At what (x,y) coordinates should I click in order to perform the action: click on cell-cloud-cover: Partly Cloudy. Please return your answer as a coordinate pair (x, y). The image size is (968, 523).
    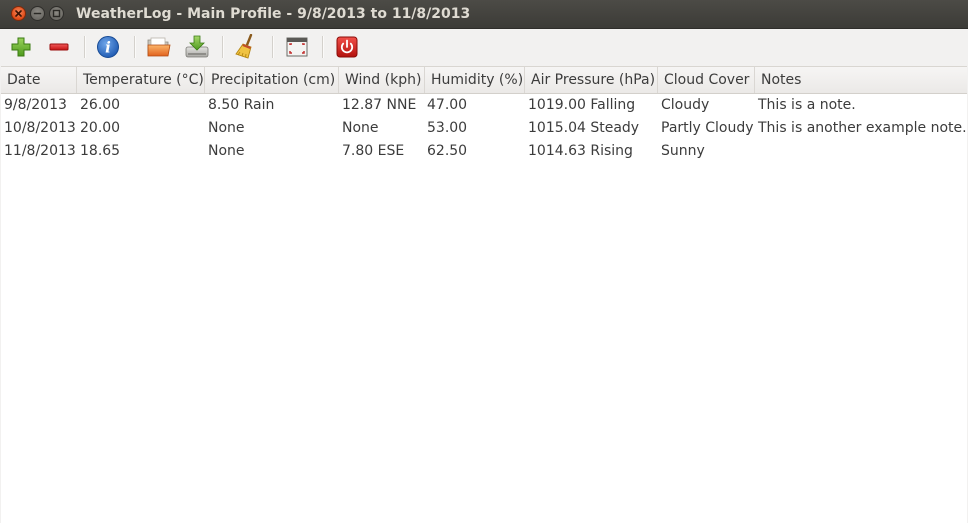
    Looking at the image, I should click on (707, 128).